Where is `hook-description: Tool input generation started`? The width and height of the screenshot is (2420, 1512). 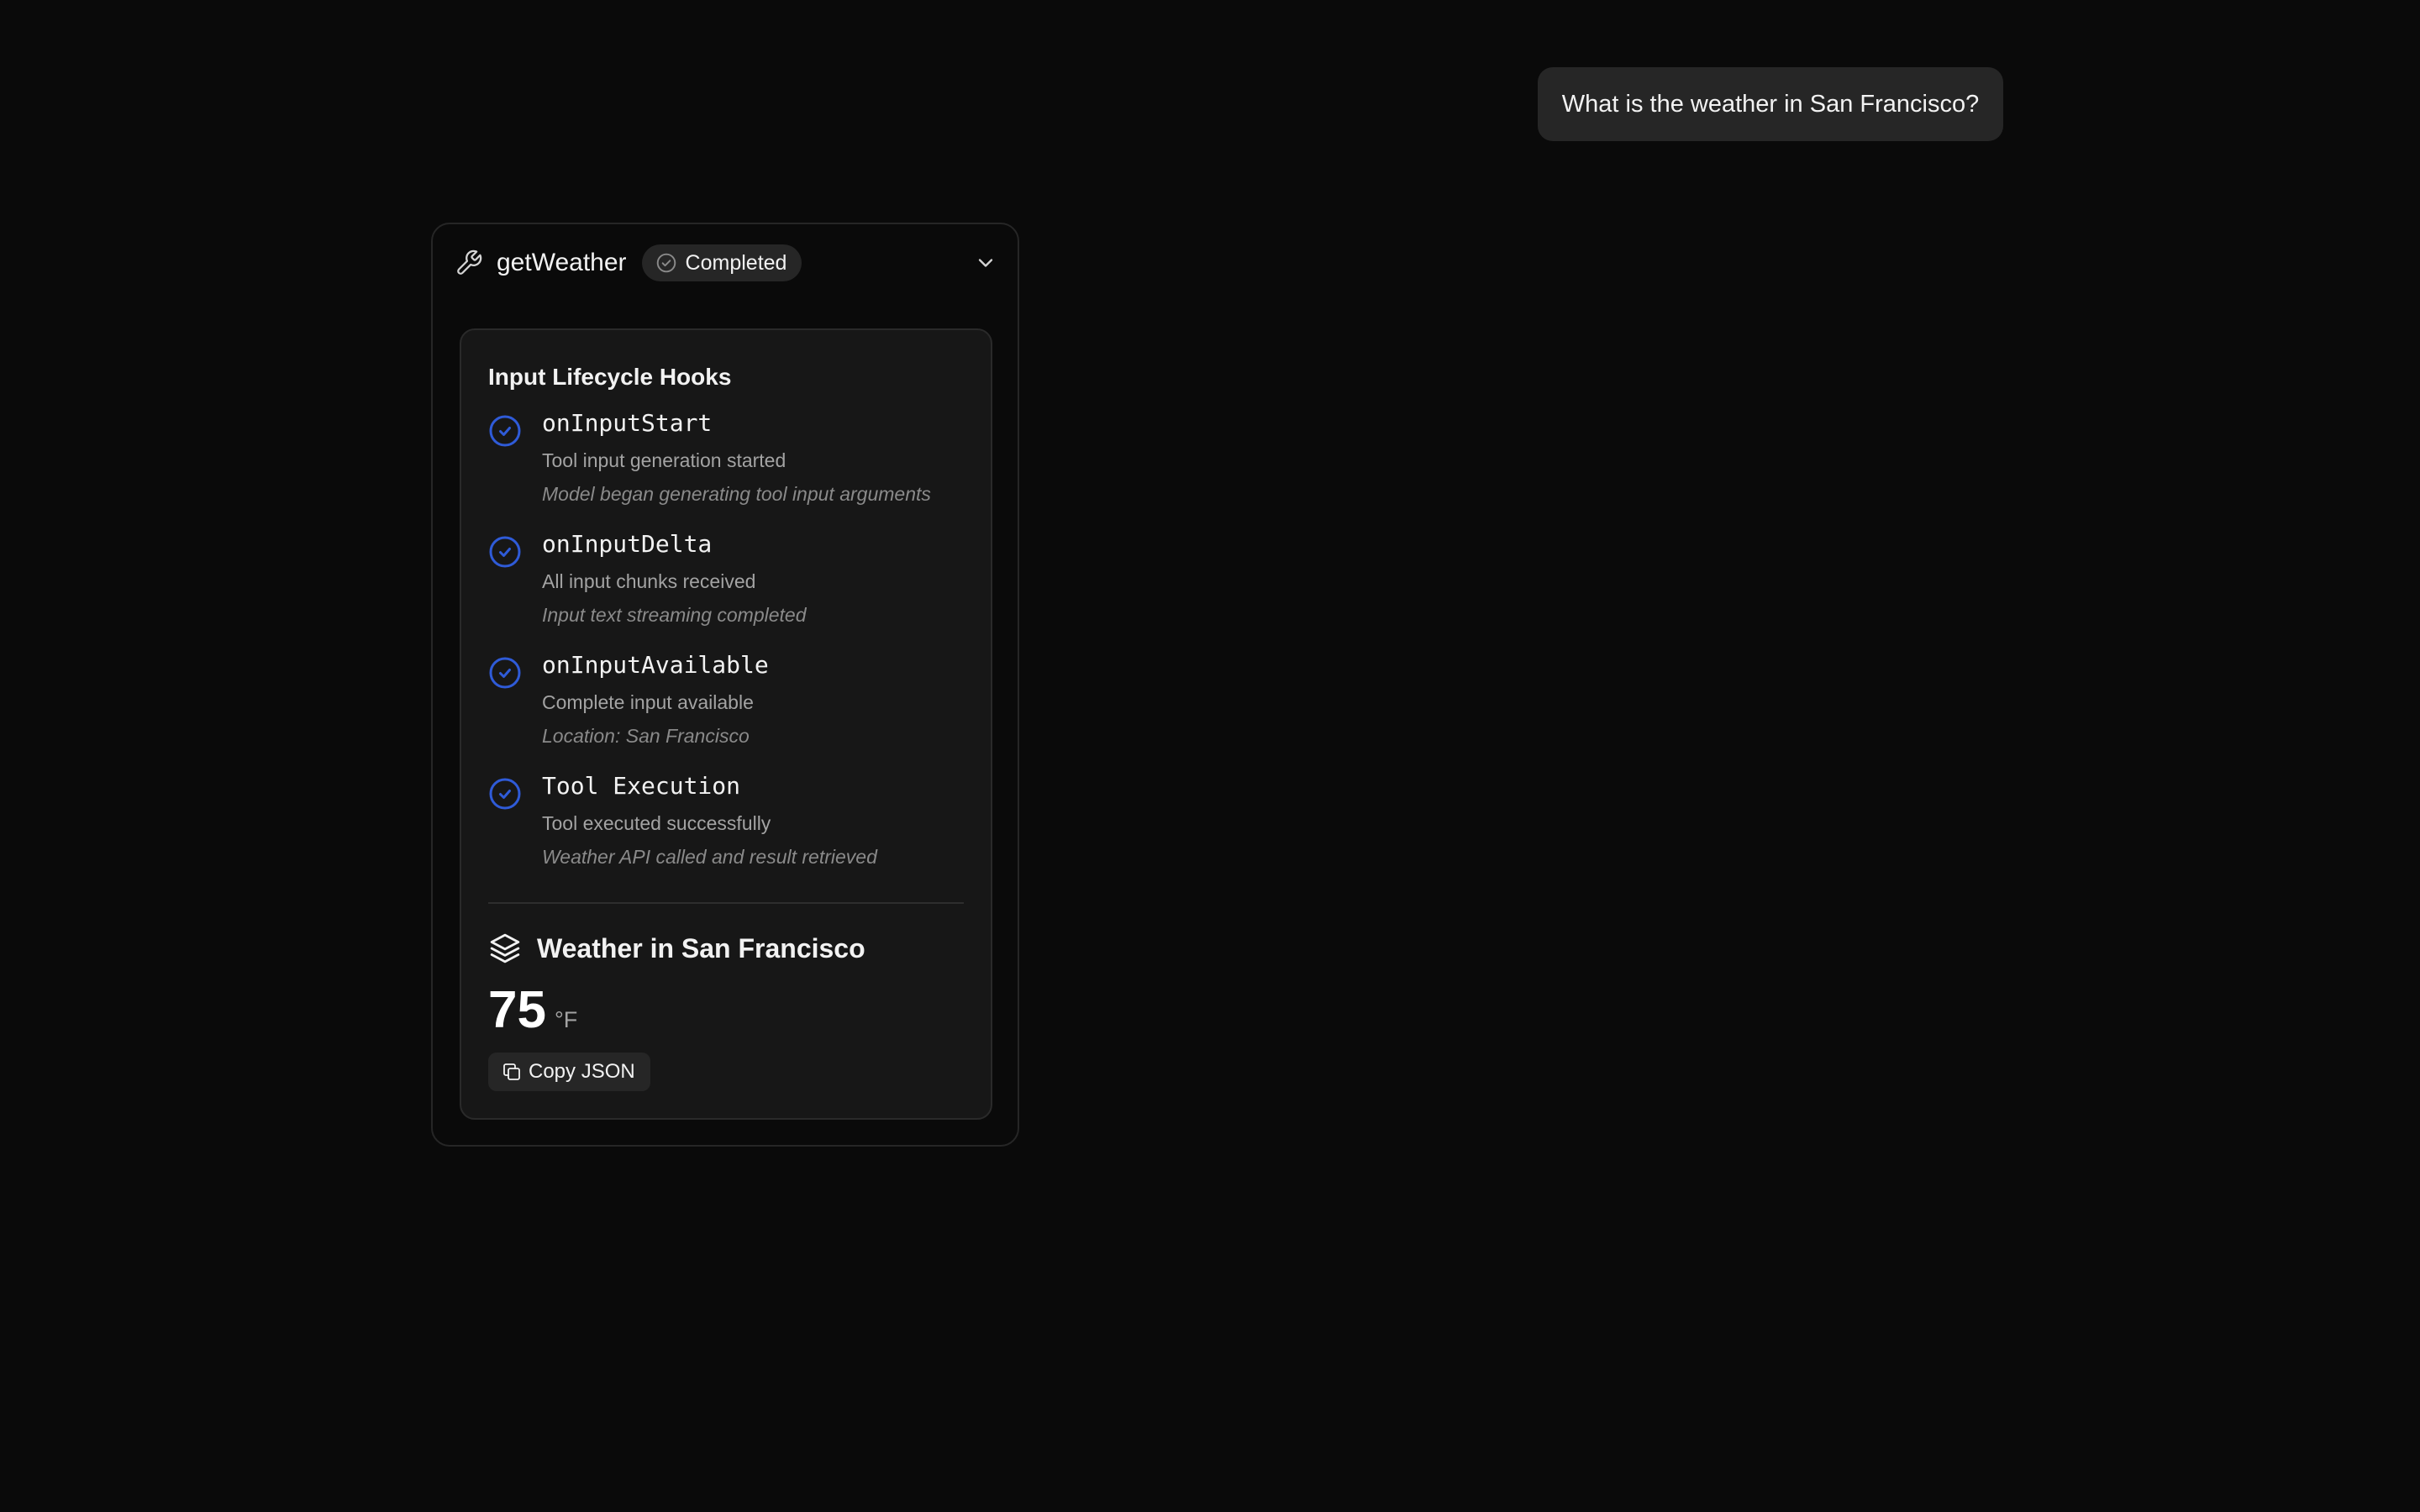 hook-description: Tool input generation started is located at coordinates (664, 460).